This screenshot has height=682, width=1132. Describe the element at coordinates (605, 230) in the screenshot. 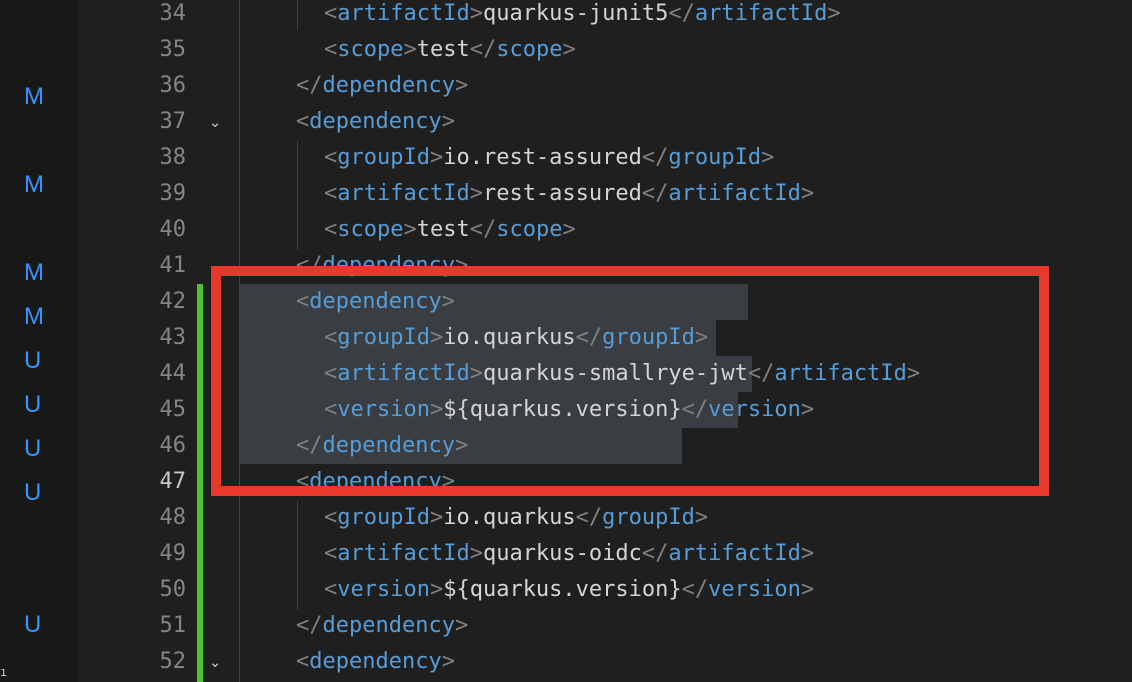

I see `code-line: 40 <scope>test</scope>` at that location.